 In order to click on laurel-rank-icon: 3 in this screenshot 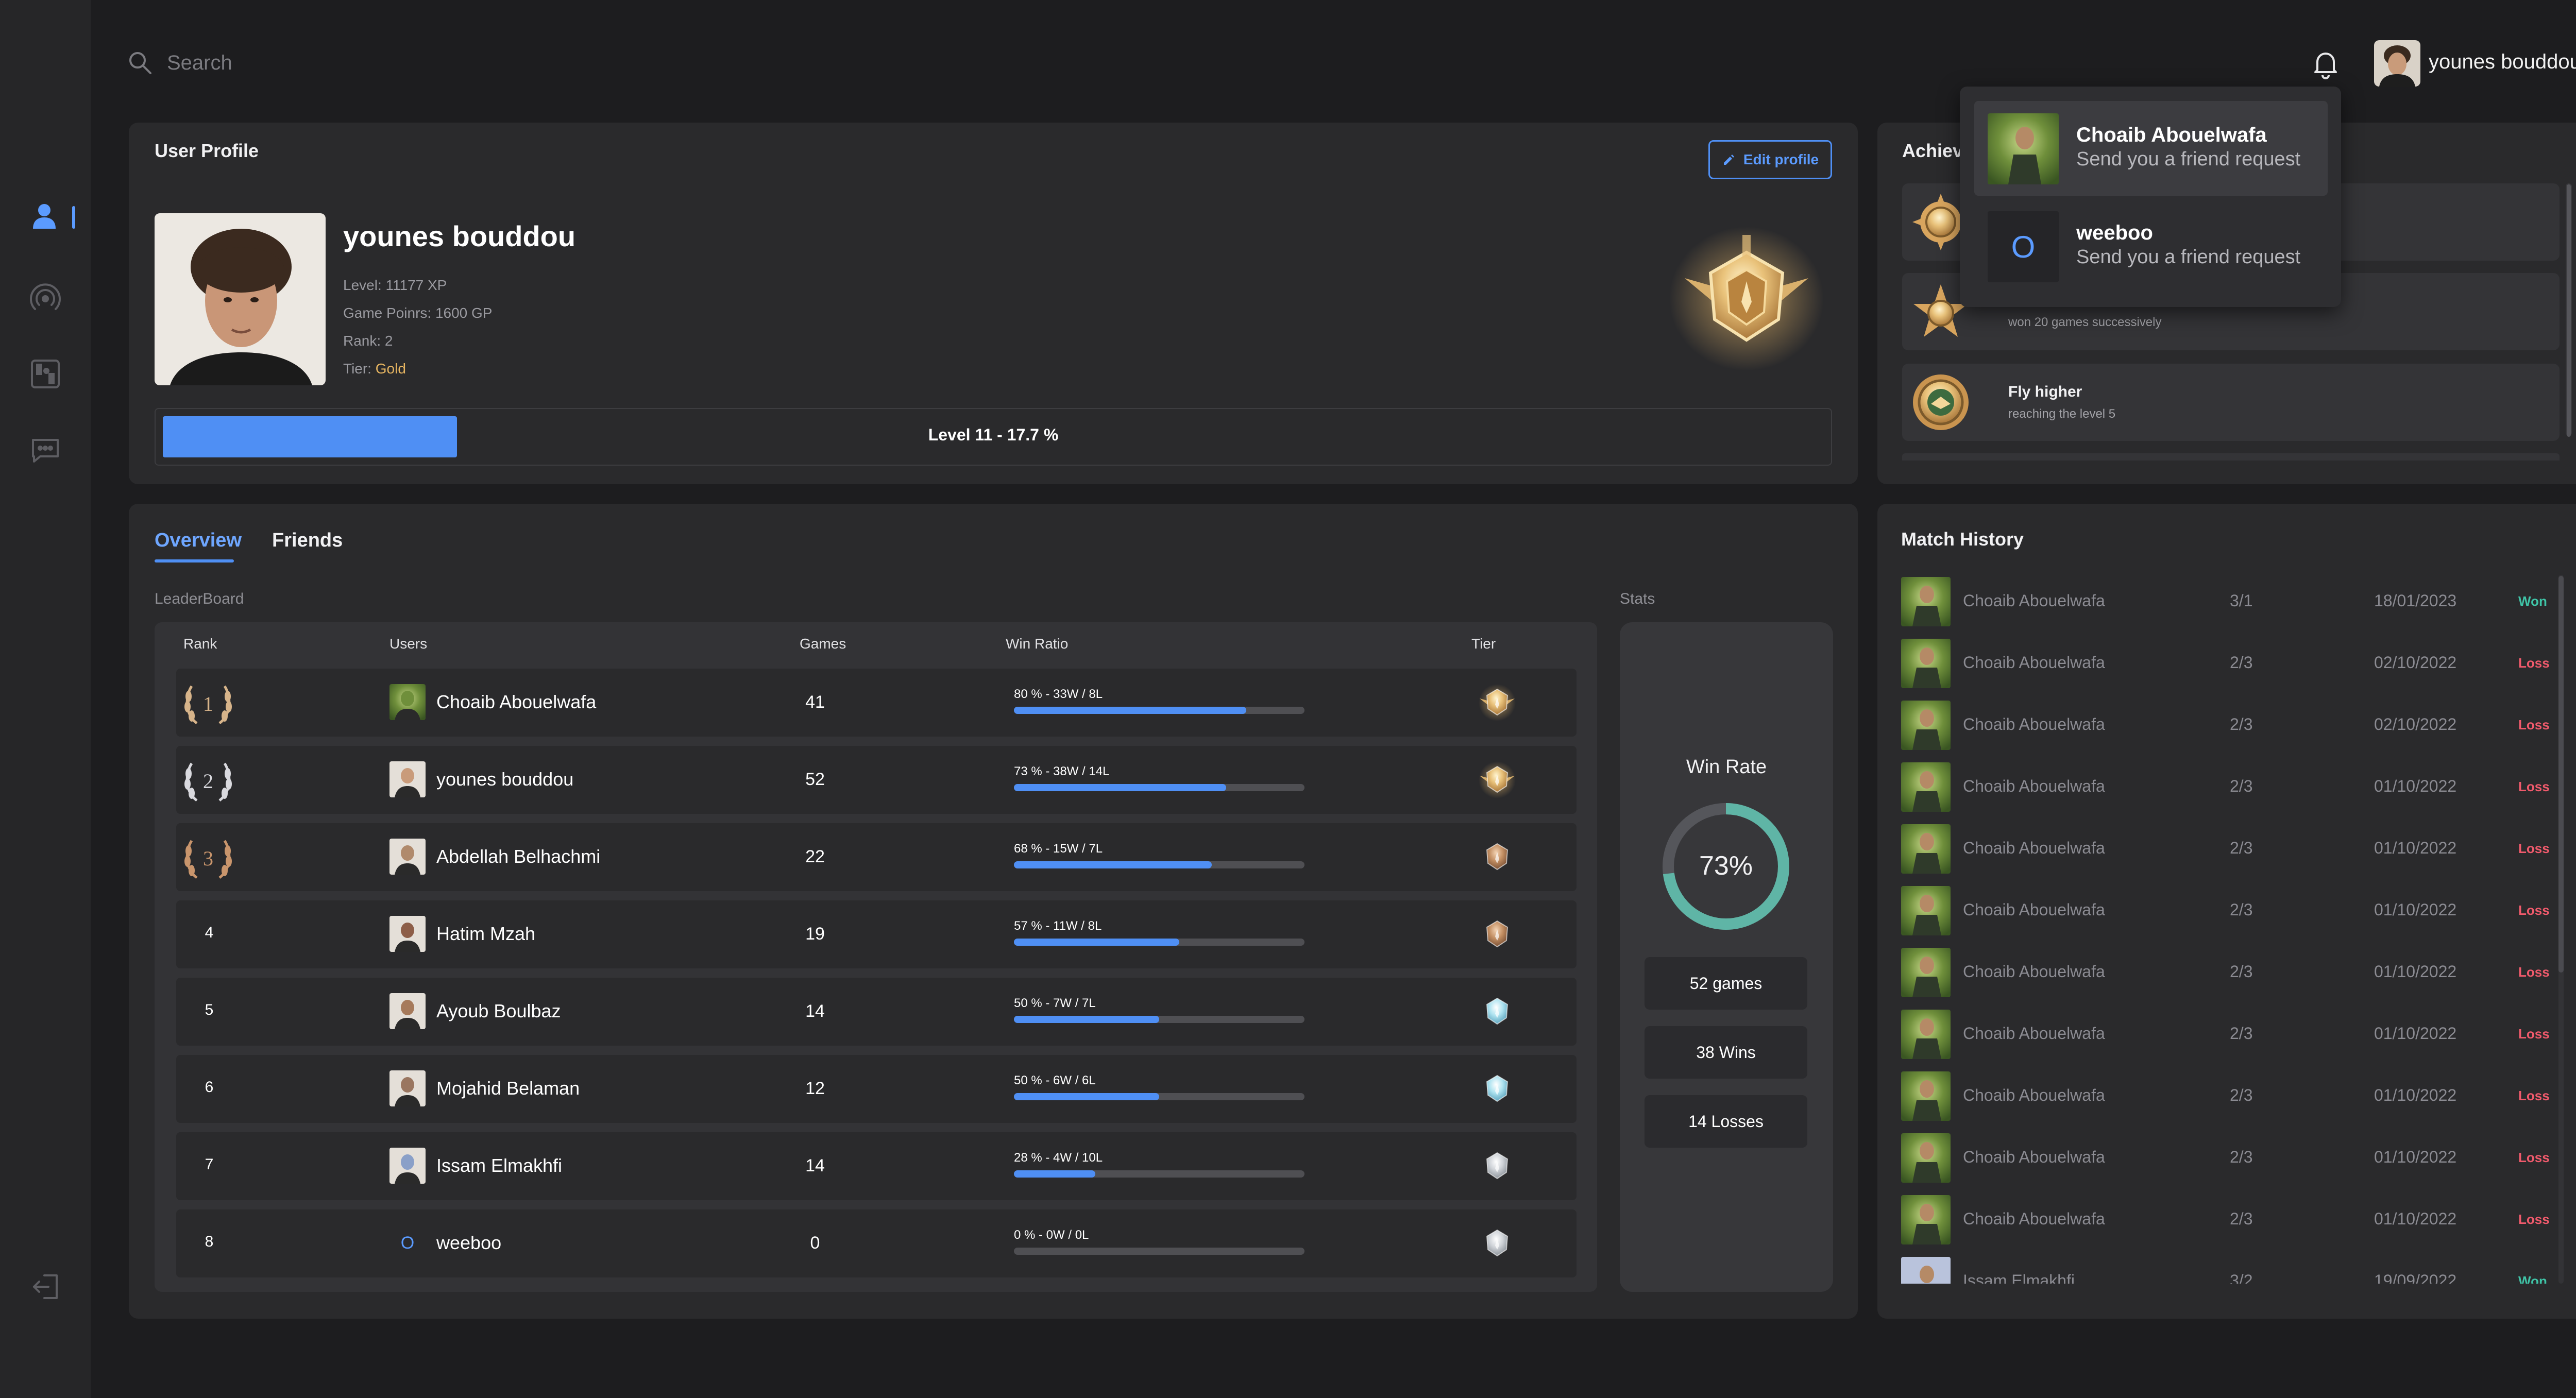, I will do `click(208, 859)`.